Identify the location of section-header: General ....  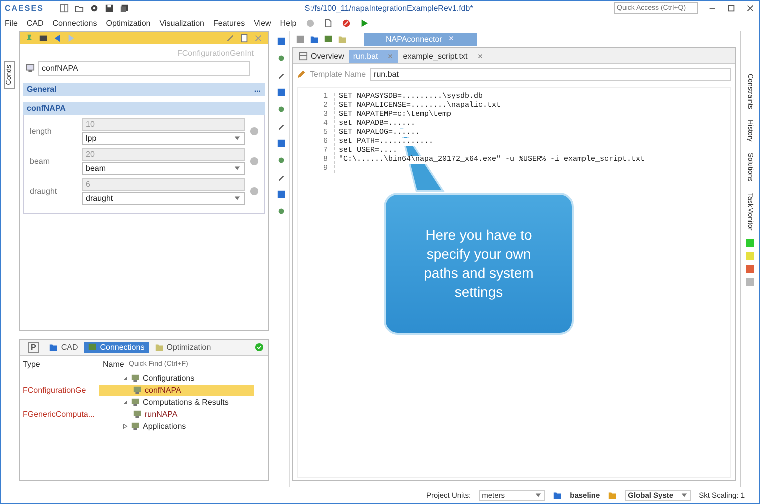
(144, 89).